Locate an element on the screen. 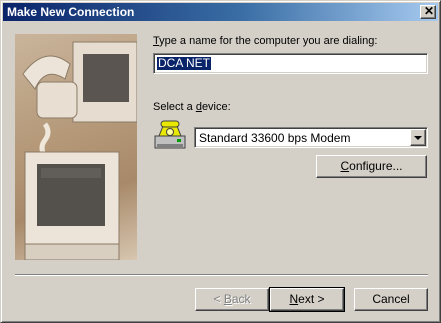 Image resolution: width=441 pixels, height=323 pixels. device-label: Select a device: is located at coordinates (192, 107).